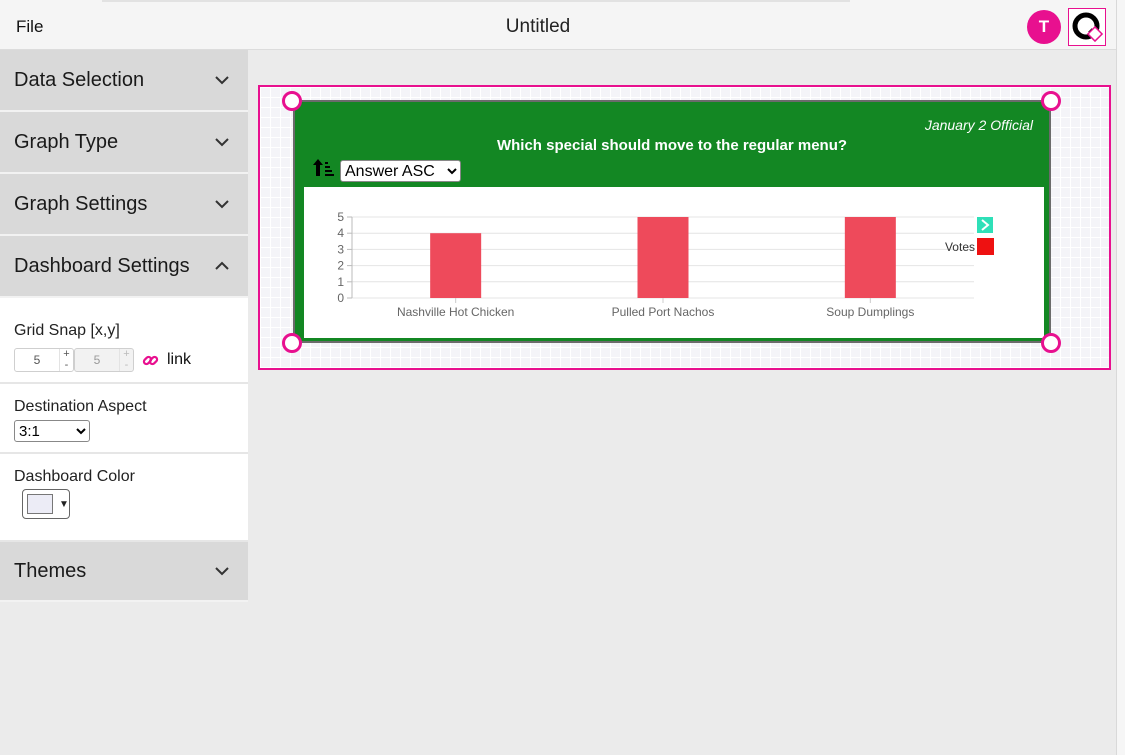 The width and height of the screenshot is (1125, 755). Describe the element at coordinates (400, 171) in the screenshot. I see `sort-select: Answer ASC` at that location.